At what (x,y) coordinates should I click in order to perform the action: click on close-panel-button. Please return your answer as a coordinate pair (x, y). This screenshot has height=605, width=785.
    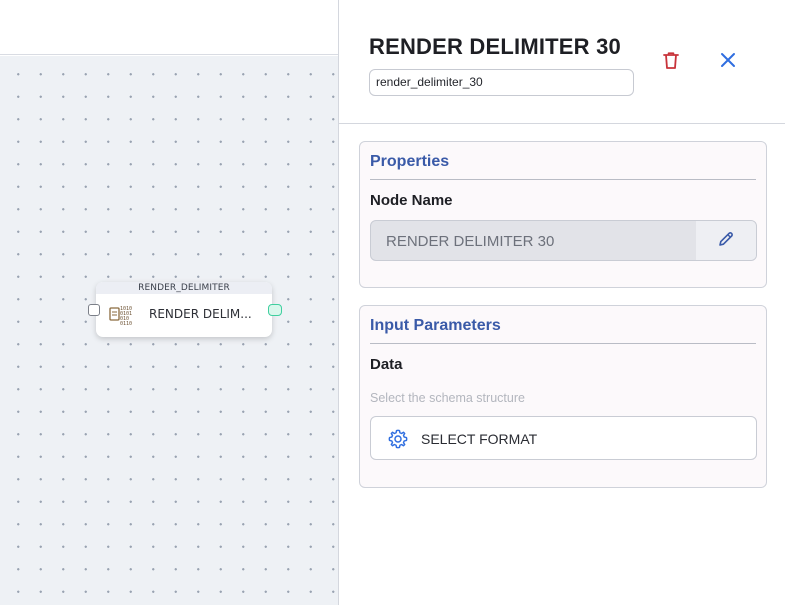
    Looking at the image, I should click on (728, 62).